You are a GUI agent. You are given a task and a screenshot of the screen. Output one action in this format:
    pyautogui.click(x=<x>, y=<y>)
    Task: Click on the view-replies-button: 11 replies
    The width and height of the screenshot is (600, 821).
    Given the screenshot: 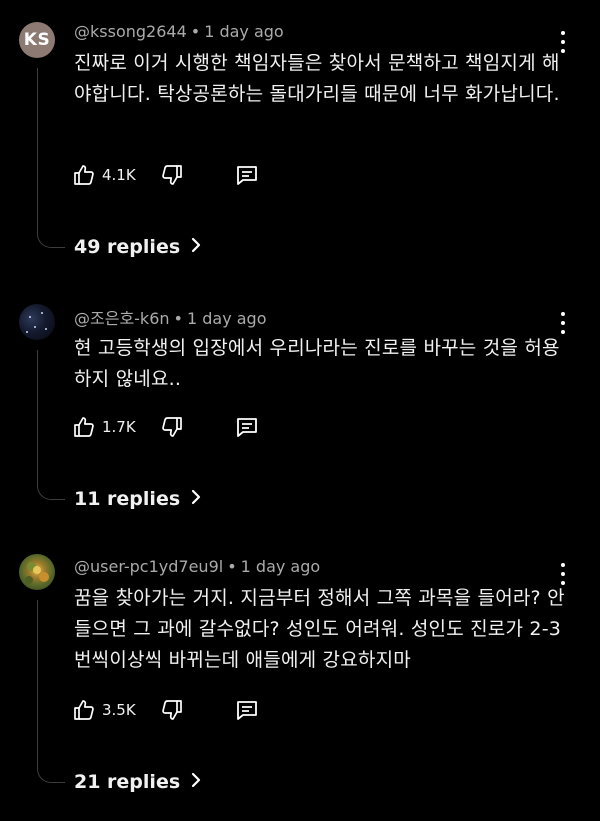 What is the action you would take?
    pyautogui.click(x=138, y=499)
    